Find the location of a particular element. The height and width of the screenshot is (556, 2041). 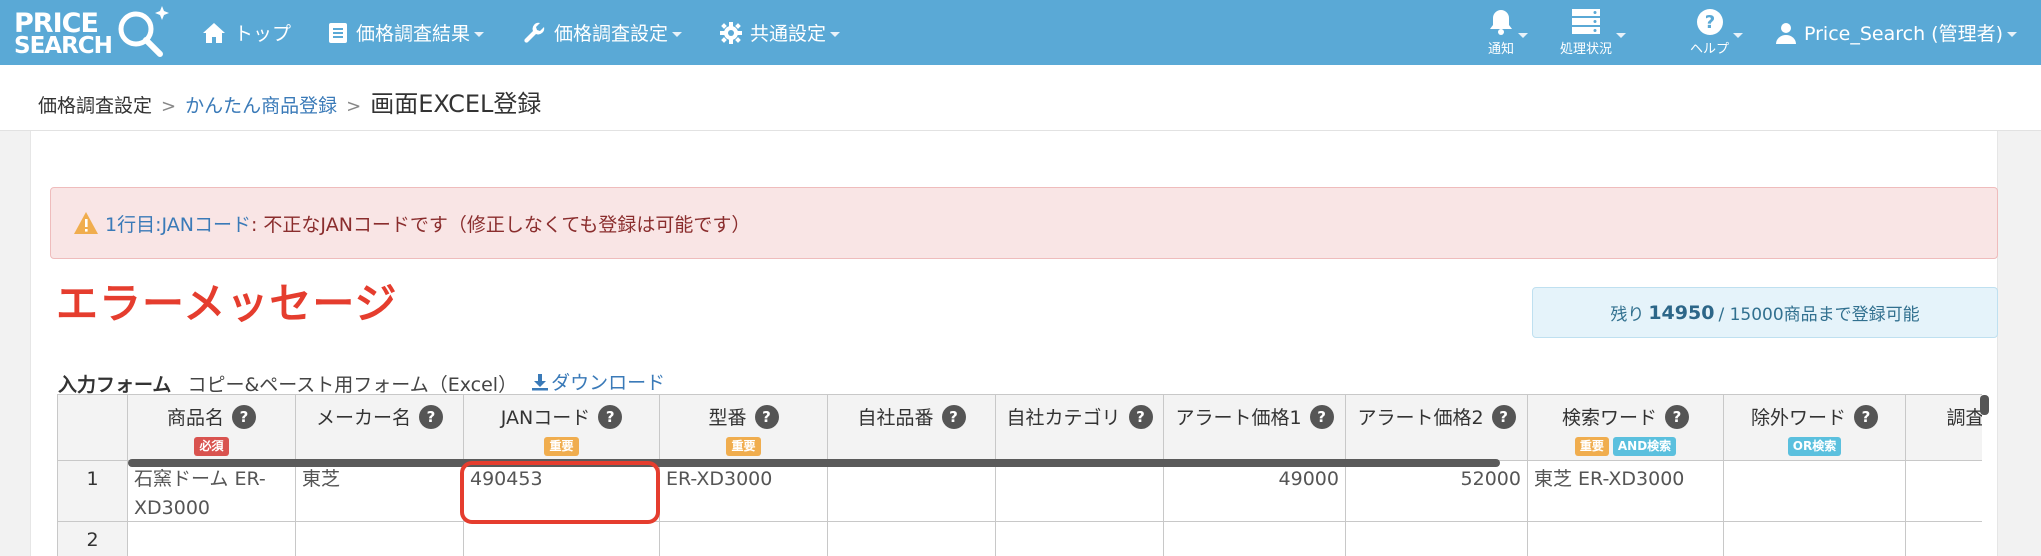

column-header: アラート価格2? is located at coordinates (1436, 428).